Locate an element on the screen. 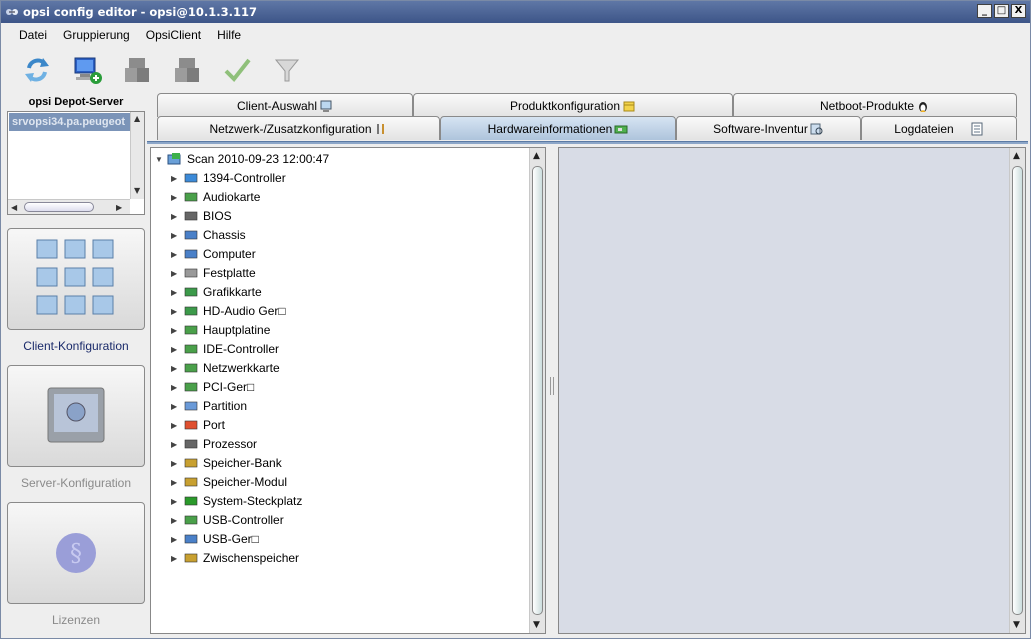 The width and height of the screenshot is (1031, 639). scroll-left-icon: ◀ is located at coordinates (14, 207).